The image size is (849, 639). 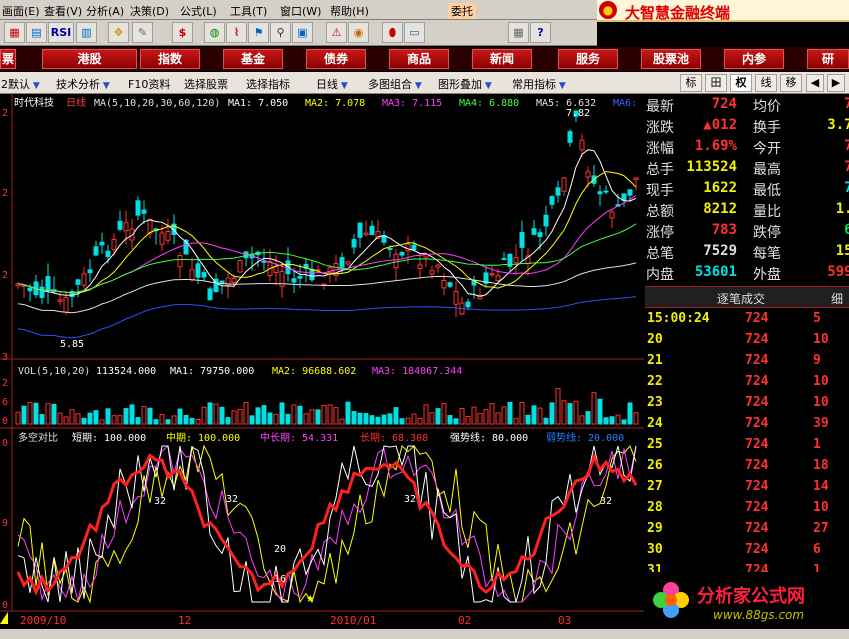 What do you see at coordinates (518, 32) in the screenshot?
I see `tile-icon: ▦` at bounding box center [518, 32].